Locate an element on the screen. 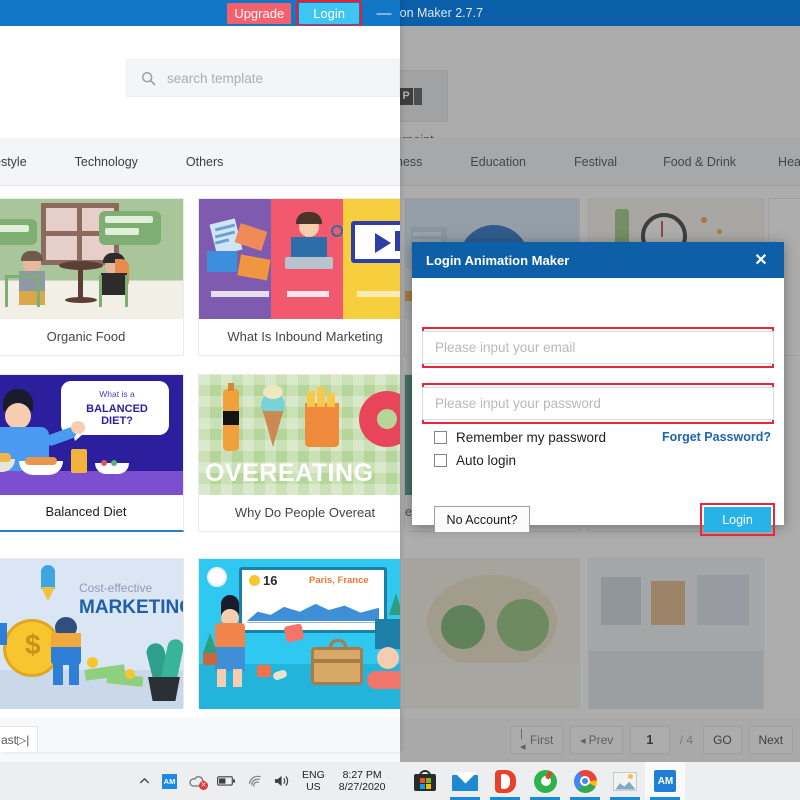  animation-maker-icon: AM is located at coordinates (665, 781).